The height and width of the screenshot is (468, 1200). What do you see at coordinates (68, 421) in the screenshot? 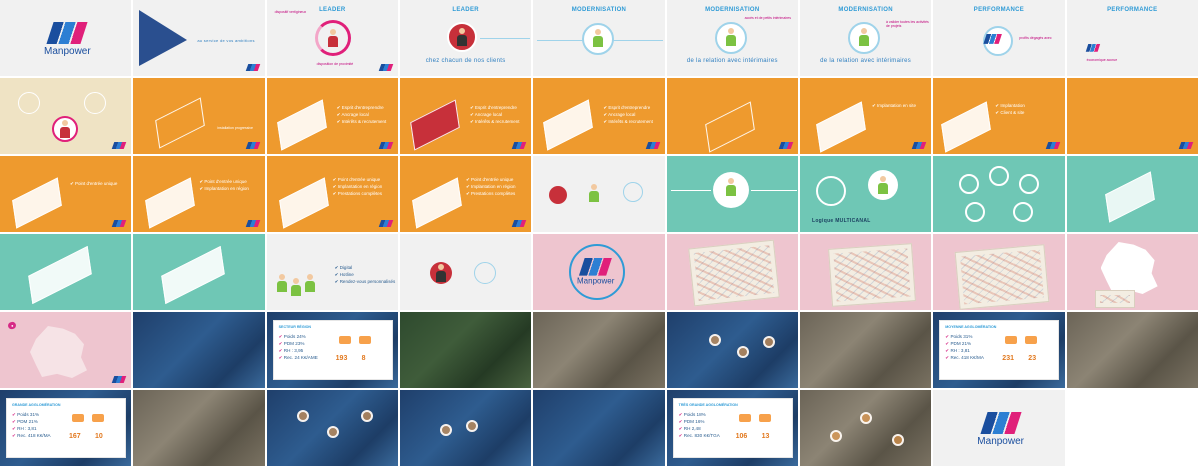
I see `card-item: PDM 21%` at bounding box center [68, 421].